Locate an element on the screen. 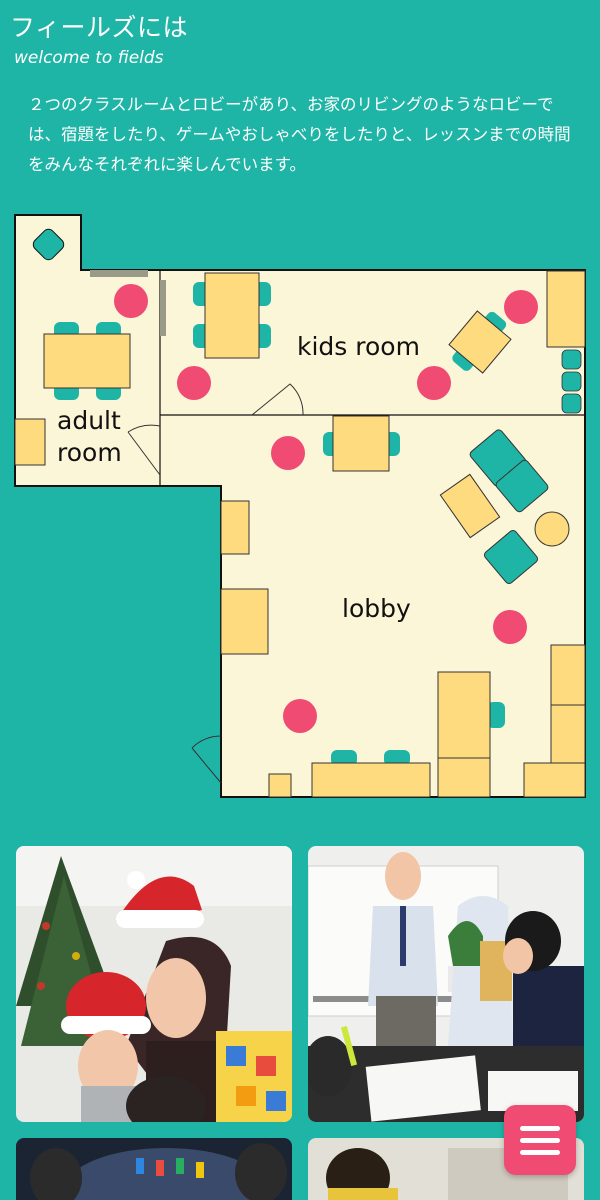  adult-room-label-line1: adult is located at coordinates (89, 420).